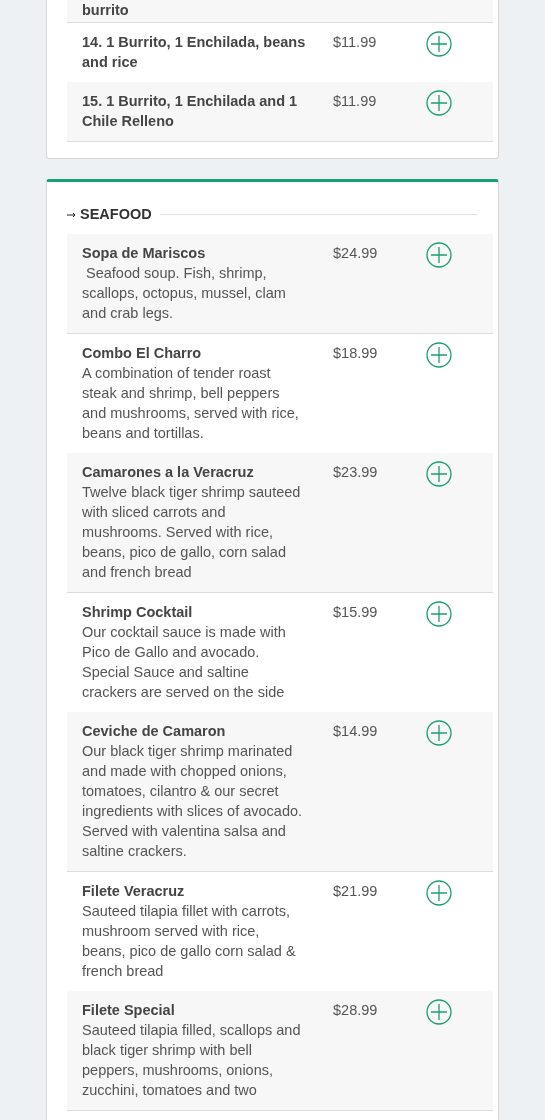 This screenshot has height=1120, width=545. I want to click on item-name: Combo El Charro, so click(142, 353).